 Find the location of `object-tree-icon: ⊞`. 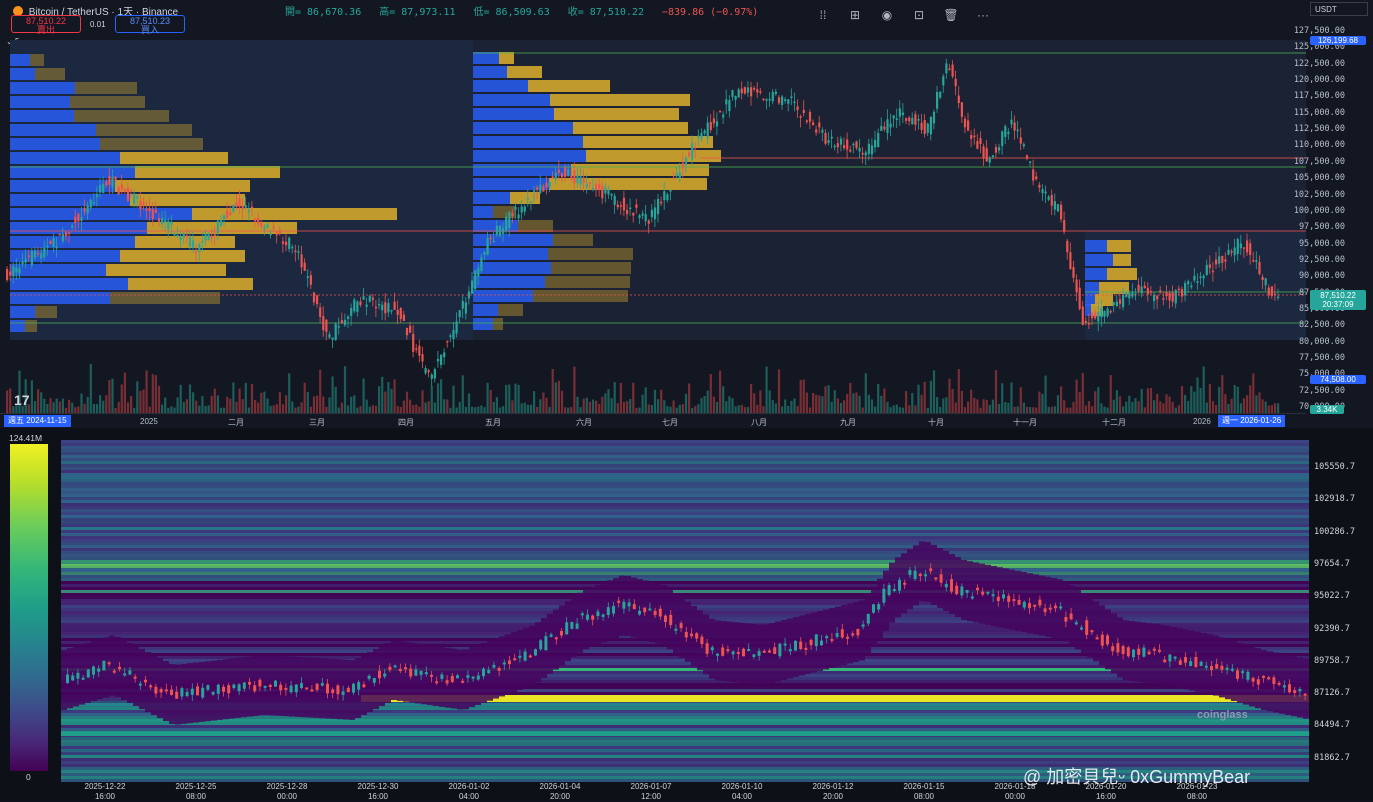

object-tree-icon: ⊞ is located at coordinates (855, 15).